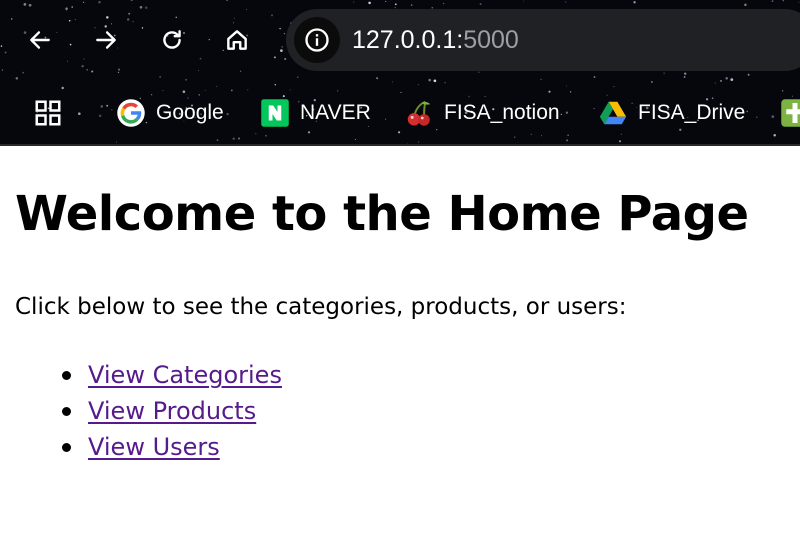  I want to click on url-text: 127.0.0.1:5000, so click(435, 40).